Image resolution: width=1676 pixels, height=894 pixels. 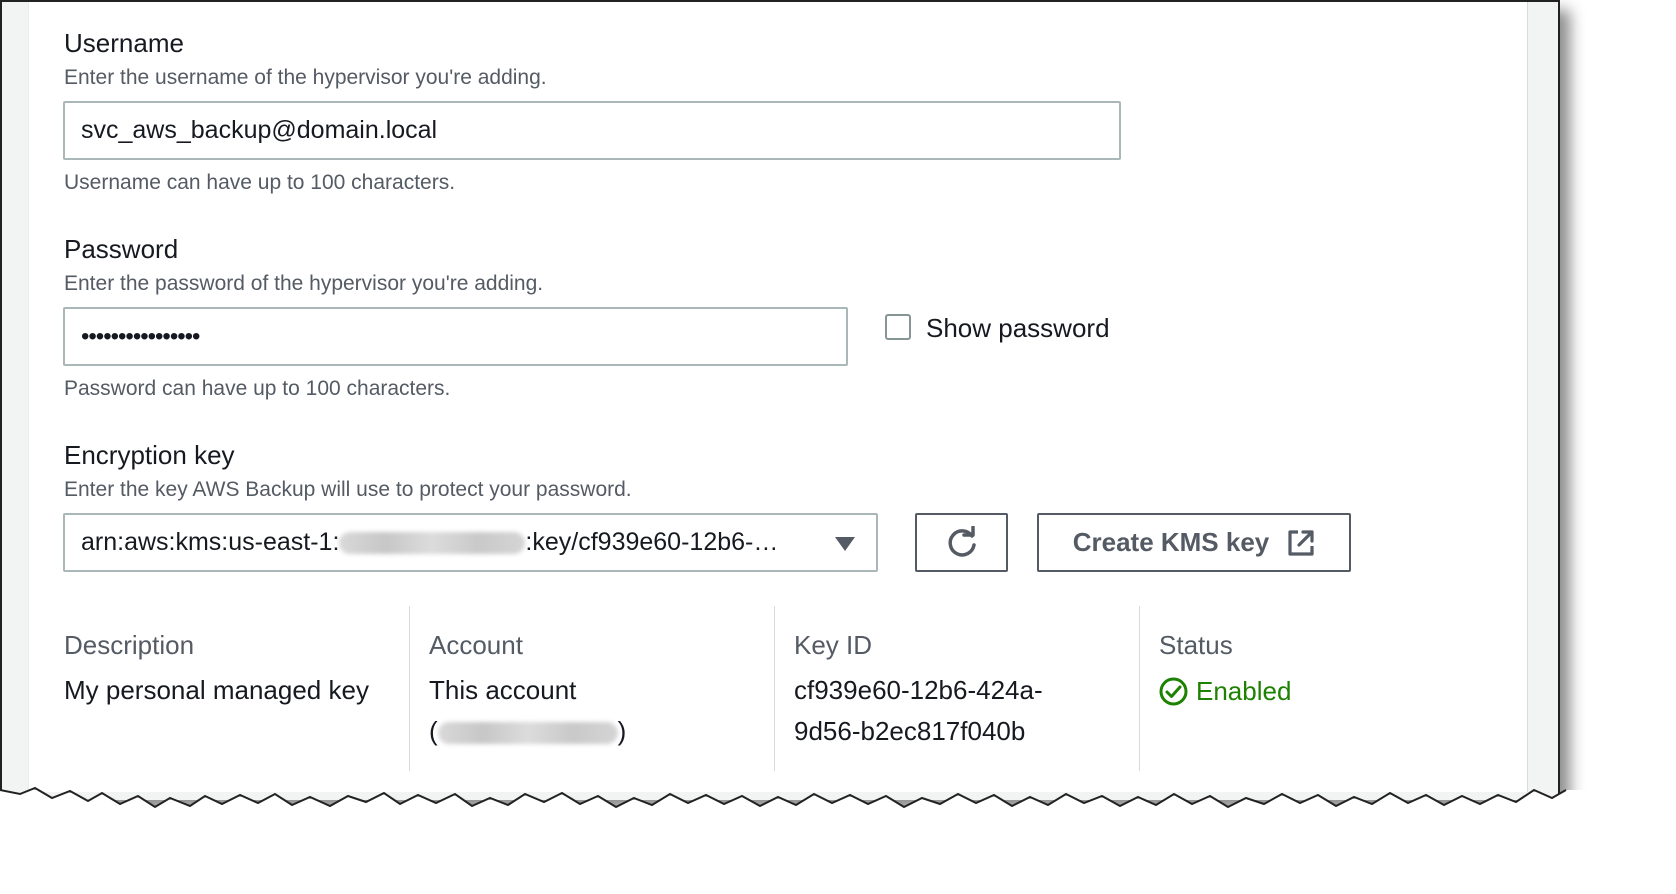 What do you see at coordinates (121, 249) in the screenshot?
I see `password-label: Password` at bounding box center [121, 249].